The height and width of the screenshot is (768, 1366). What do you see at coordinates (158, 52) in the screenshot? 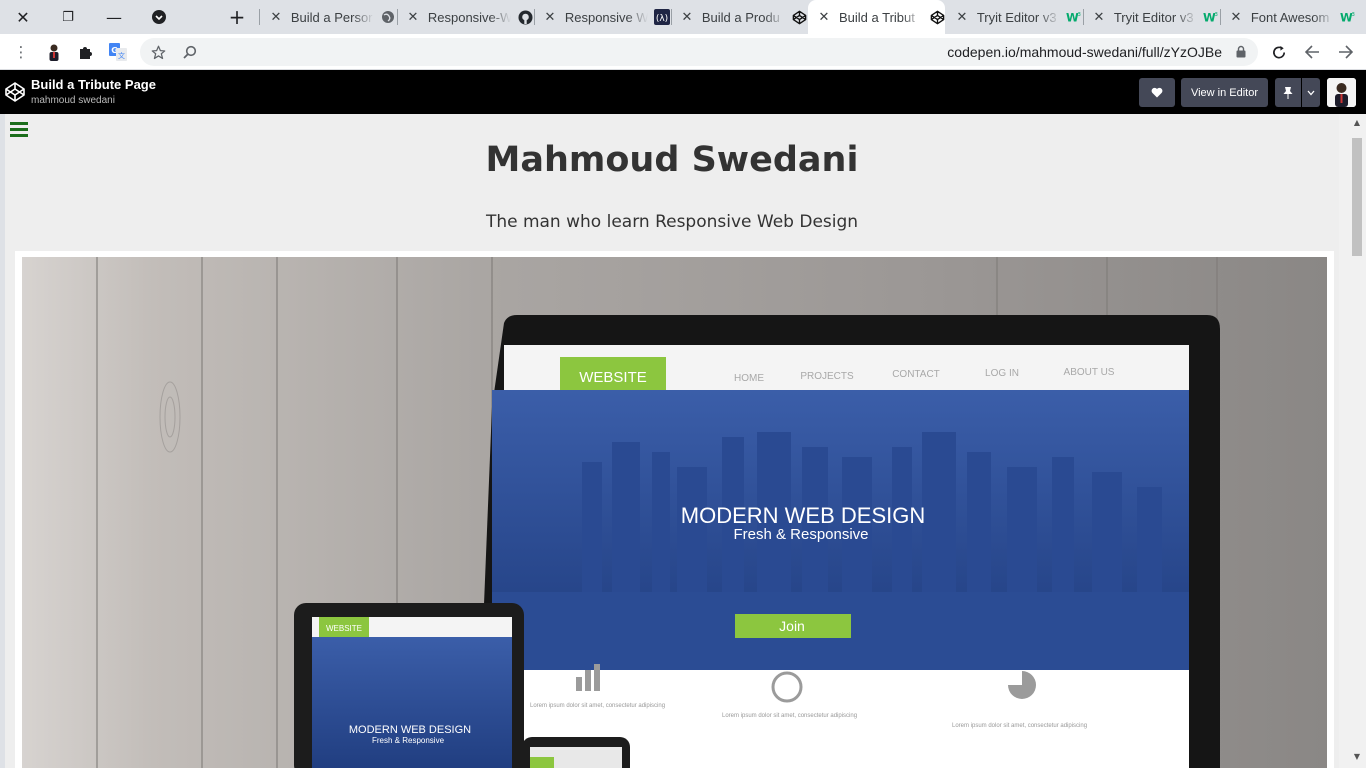
I see `bookmark-star-icon` at bounding box center [158, 52].